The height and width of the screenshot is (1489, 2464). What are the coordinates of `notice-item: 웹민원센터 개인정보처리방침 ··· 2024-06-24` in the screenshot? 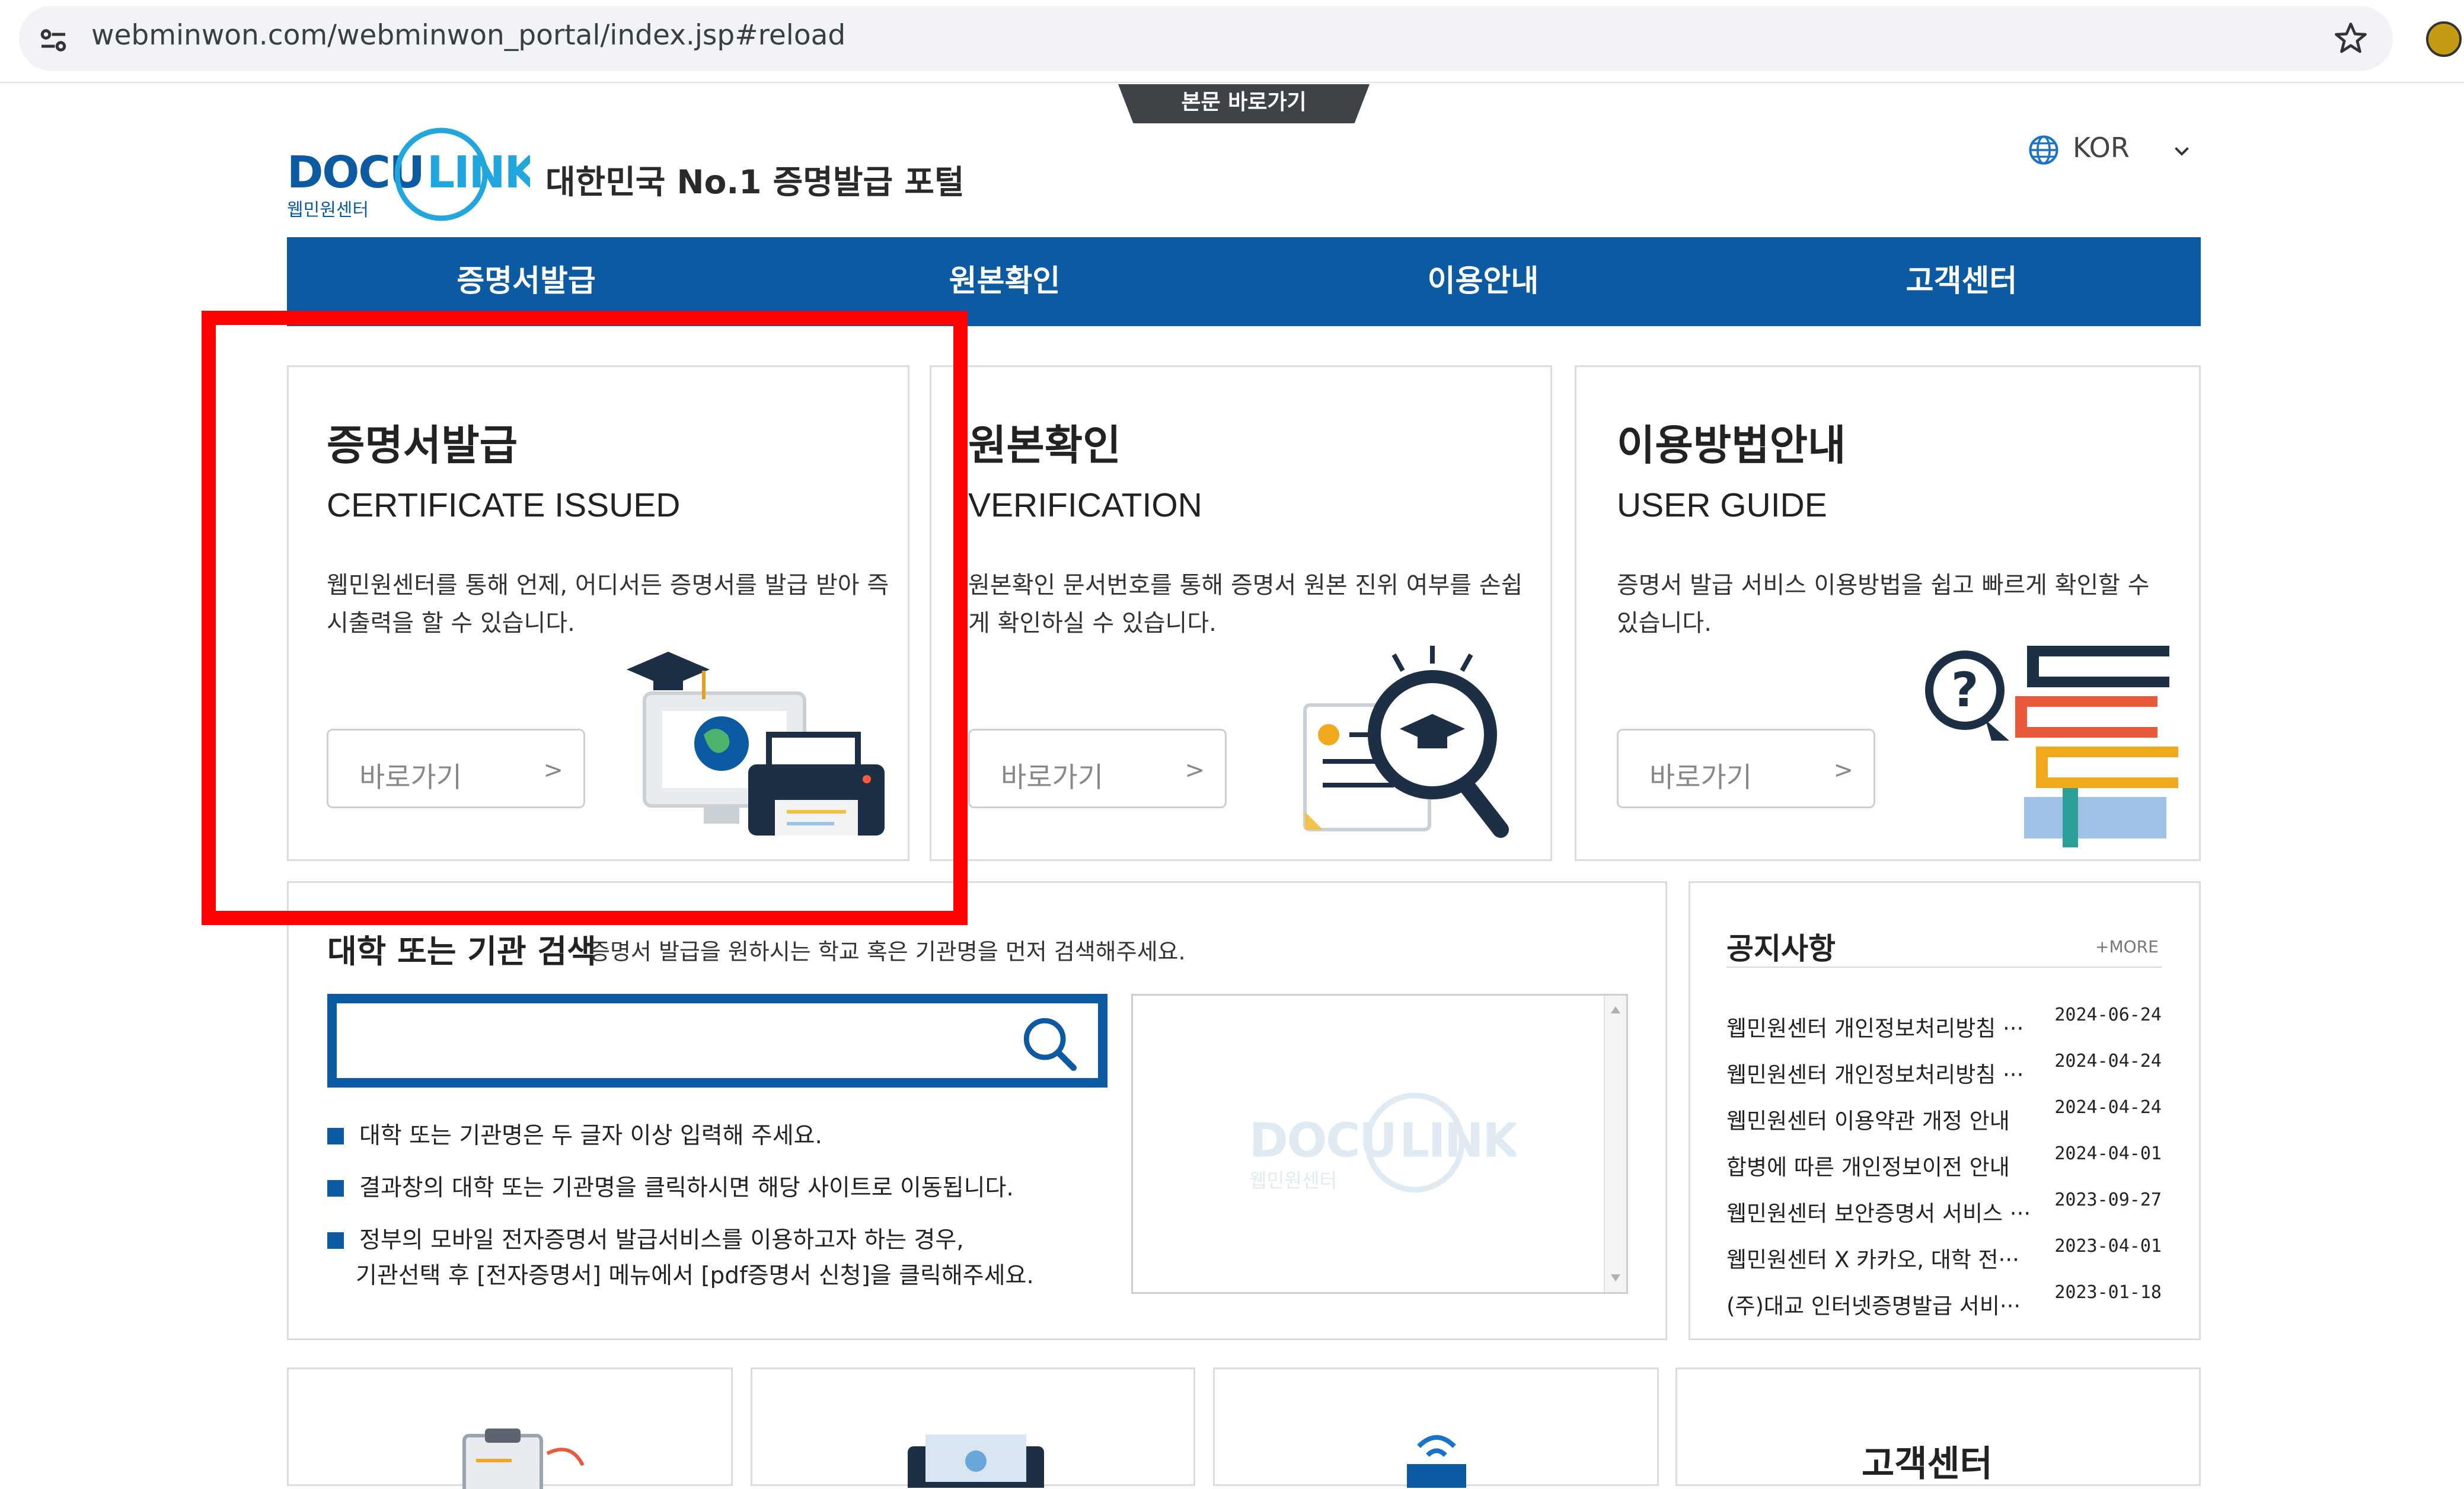 It's located at (1944, 1023).